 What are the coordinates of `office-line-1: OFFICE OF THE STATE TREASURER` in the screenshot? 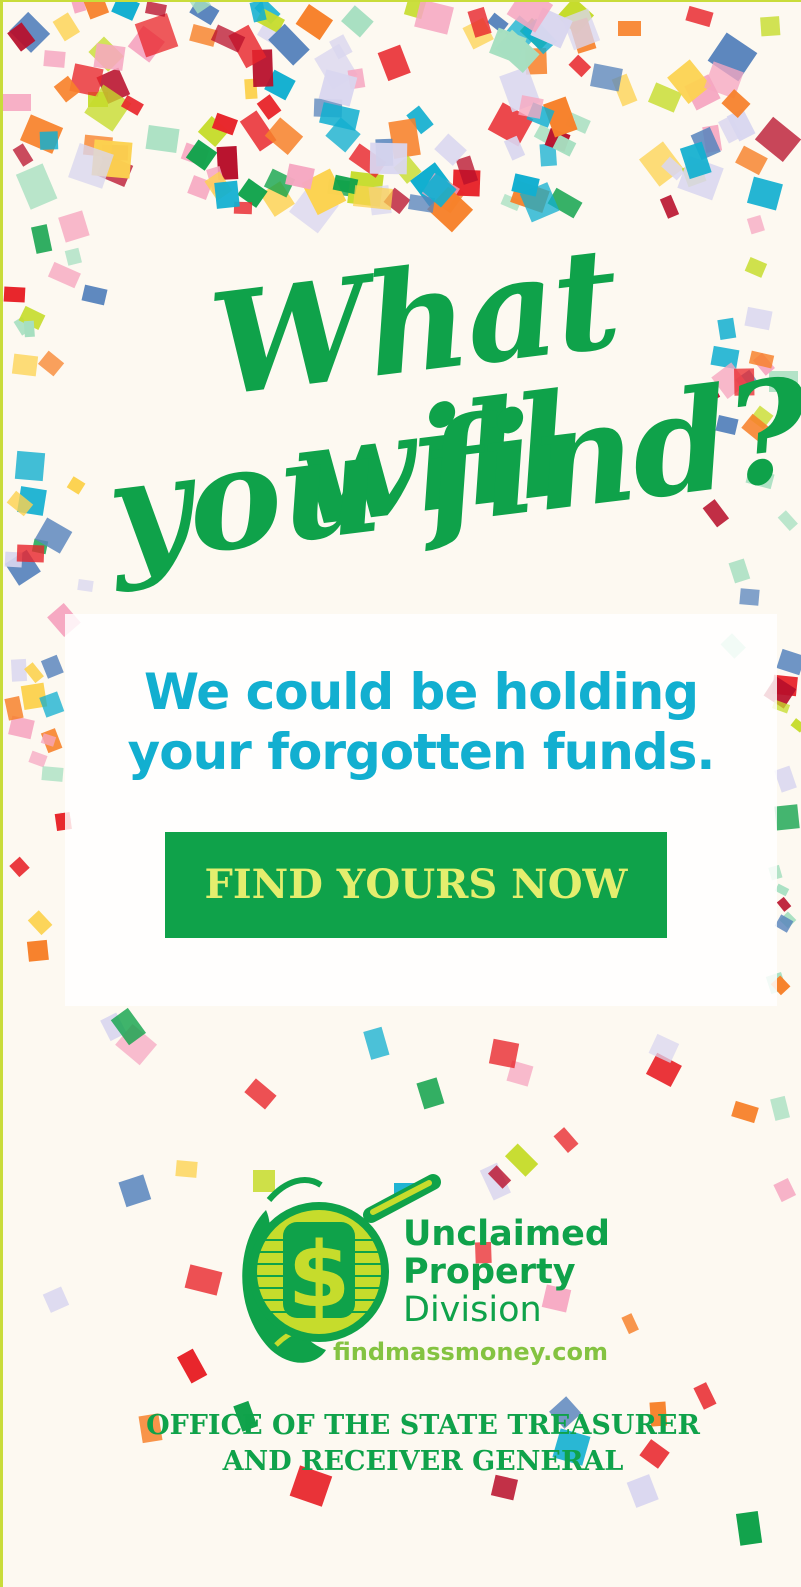 It's located at (423, 1425).